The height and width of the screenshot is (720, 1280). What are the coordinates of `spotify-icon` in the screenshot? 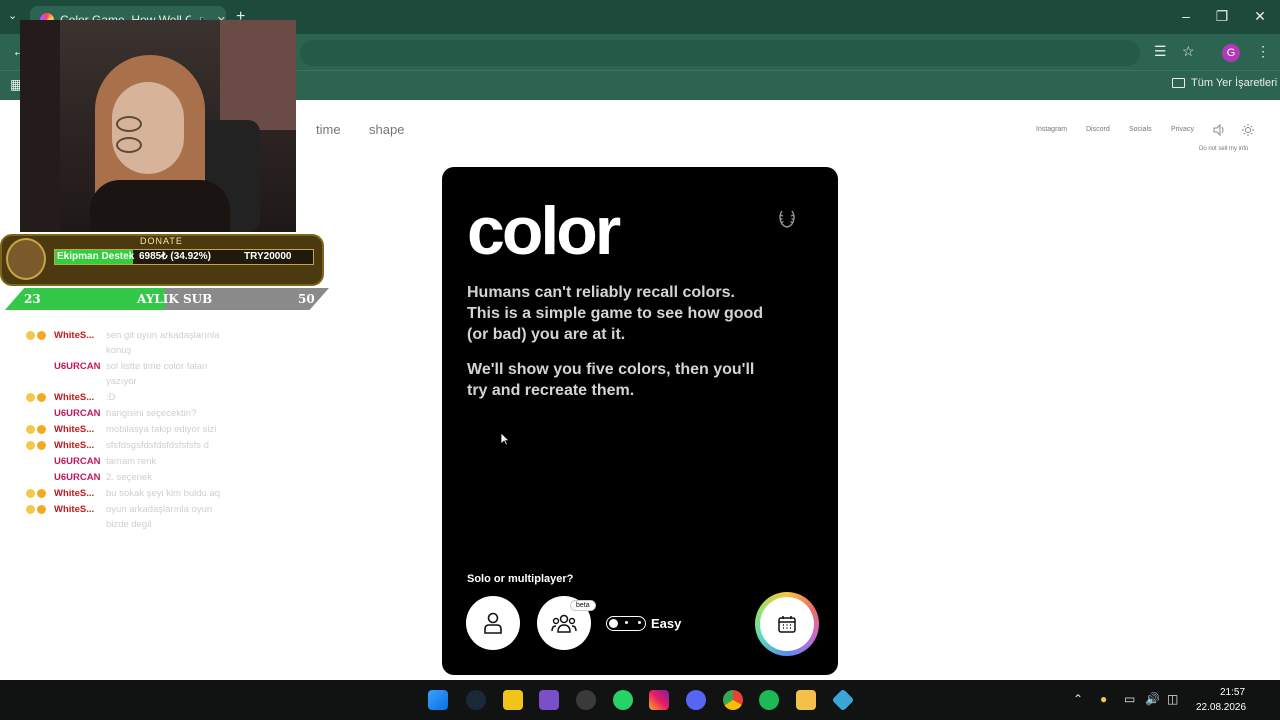 It's located at (769, 700).